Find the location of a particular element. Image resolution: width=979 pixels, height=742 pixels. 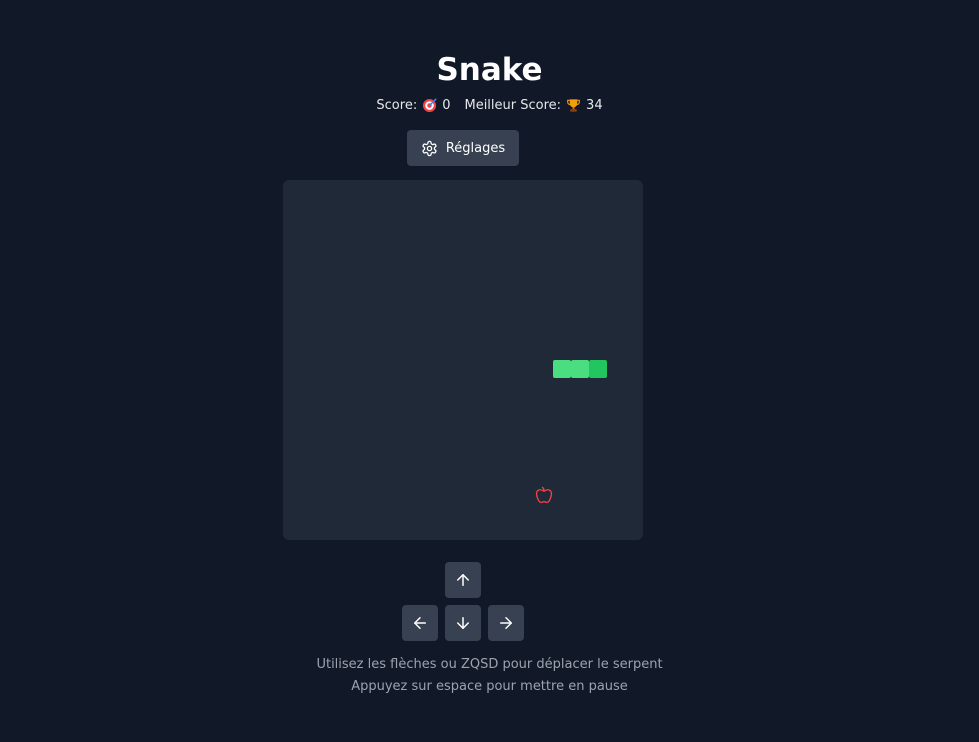

arrow-up-icon is located at coordinates (463, 580).